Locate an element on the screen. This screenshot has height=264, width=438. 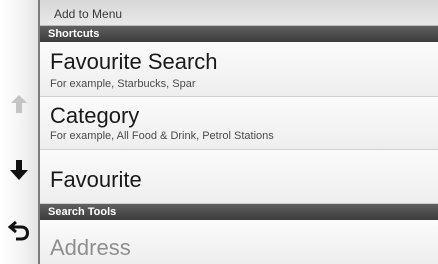
back-button is located at coordinates (19, 230).